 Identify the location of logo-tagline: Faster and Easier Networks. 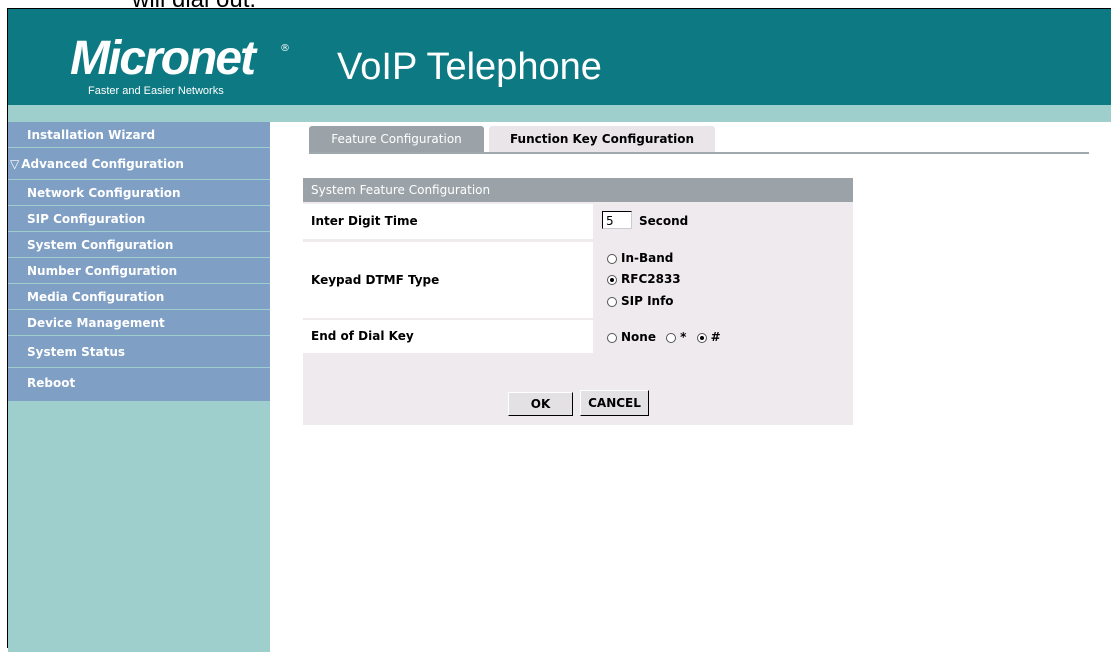
(156, 91).